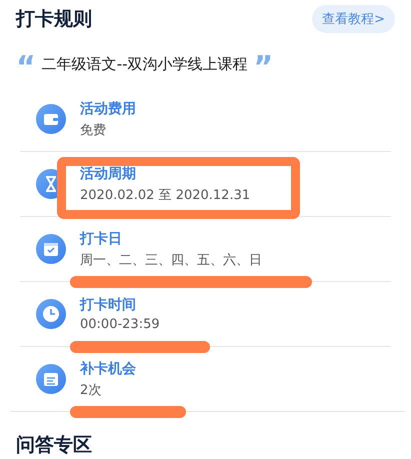 Image resolution: width=411 pixels, height=459 pixels. I want to click on section-title: 问答专区, so click(54, 445).